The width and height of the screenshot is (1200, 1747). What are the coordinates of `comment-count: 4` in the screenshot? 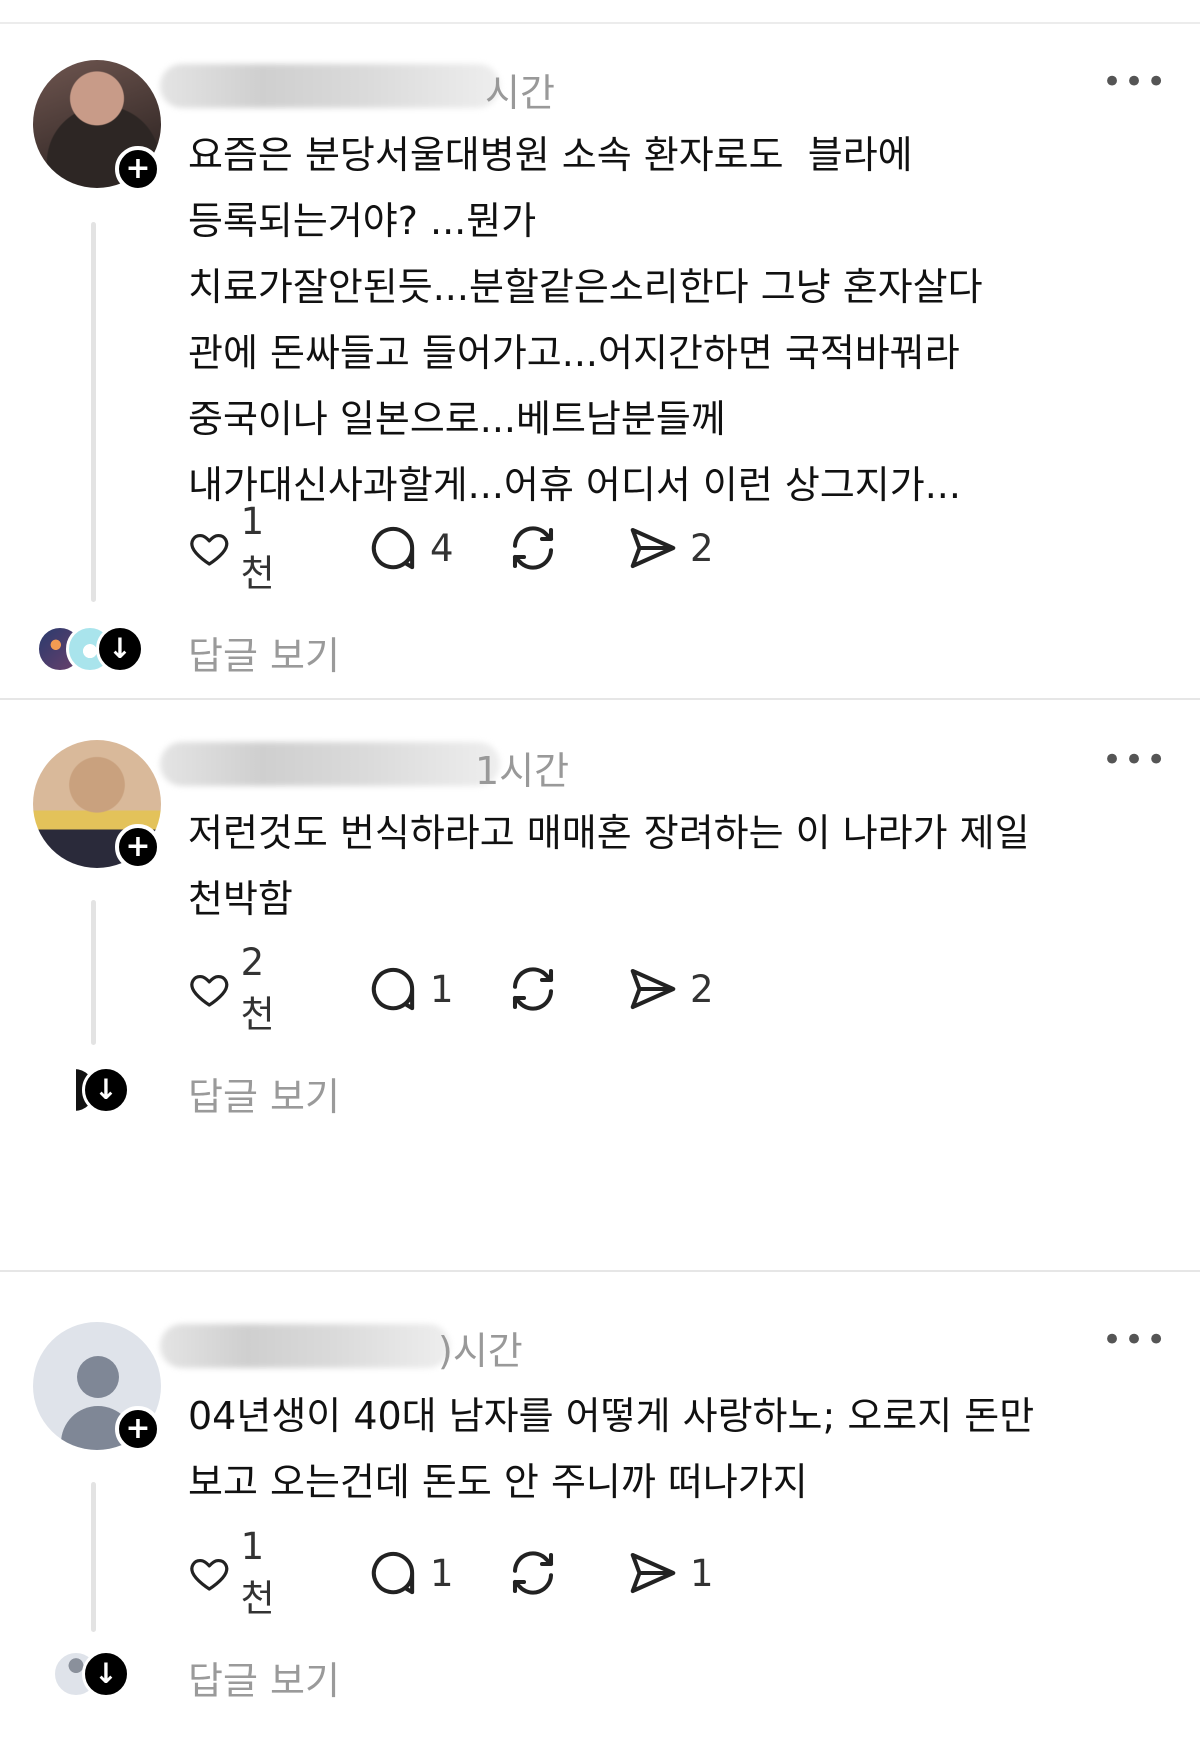 It's located at (442, 548).